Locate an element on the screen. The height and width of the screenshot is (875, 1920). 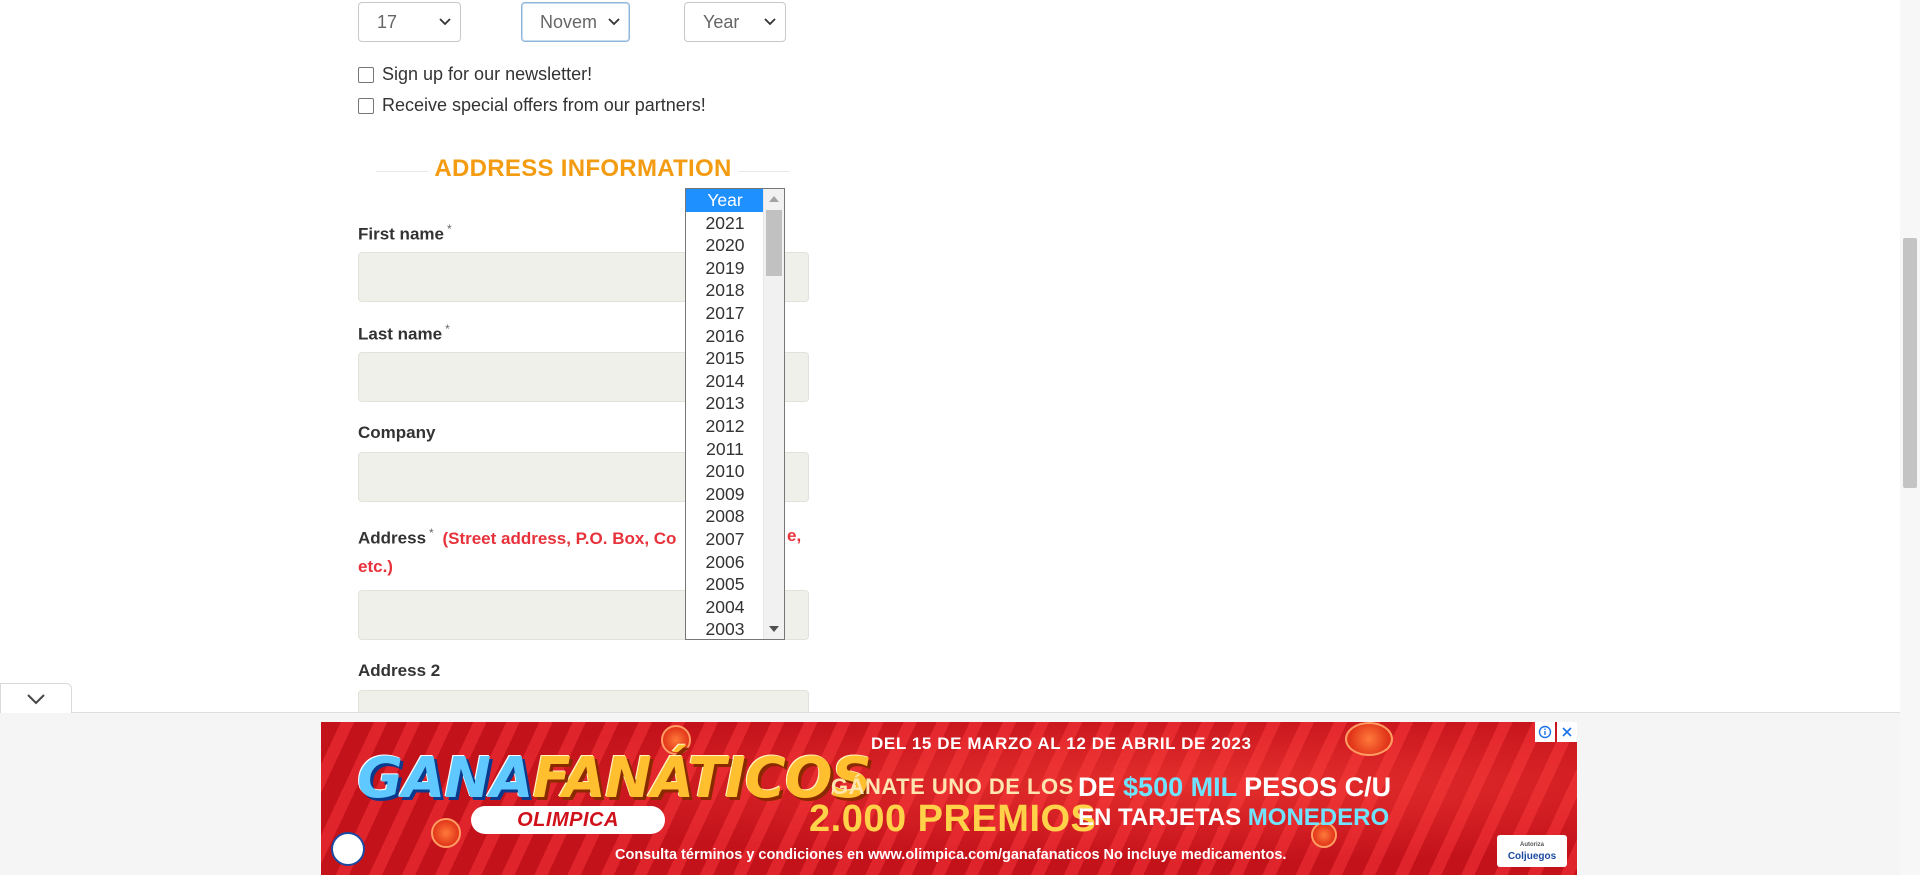
regulator-logo: Autoriza Coljuegos is located at coordinates (1532, 851).